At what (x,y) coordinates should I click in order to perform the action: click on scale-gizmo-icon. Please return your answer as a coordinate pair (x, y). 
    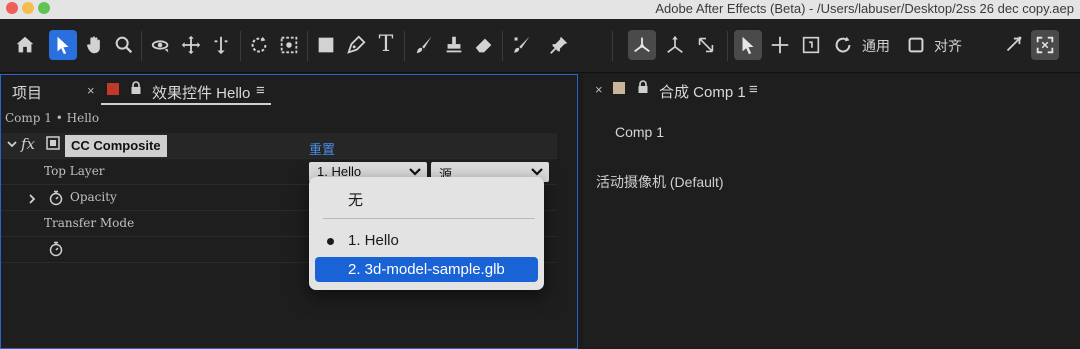
    Looking at the image, I should click on (706, 45).